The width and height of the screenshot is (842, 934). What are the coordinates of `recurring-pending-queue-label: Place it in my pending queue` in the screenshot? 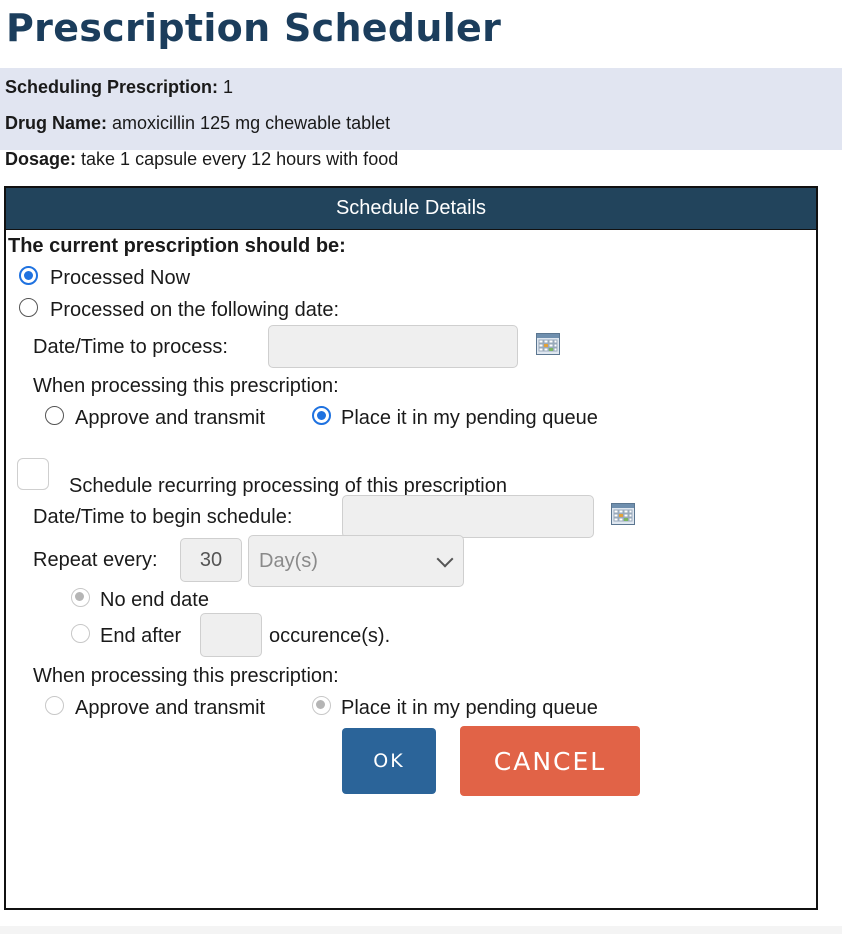 It's located at (469, 708).